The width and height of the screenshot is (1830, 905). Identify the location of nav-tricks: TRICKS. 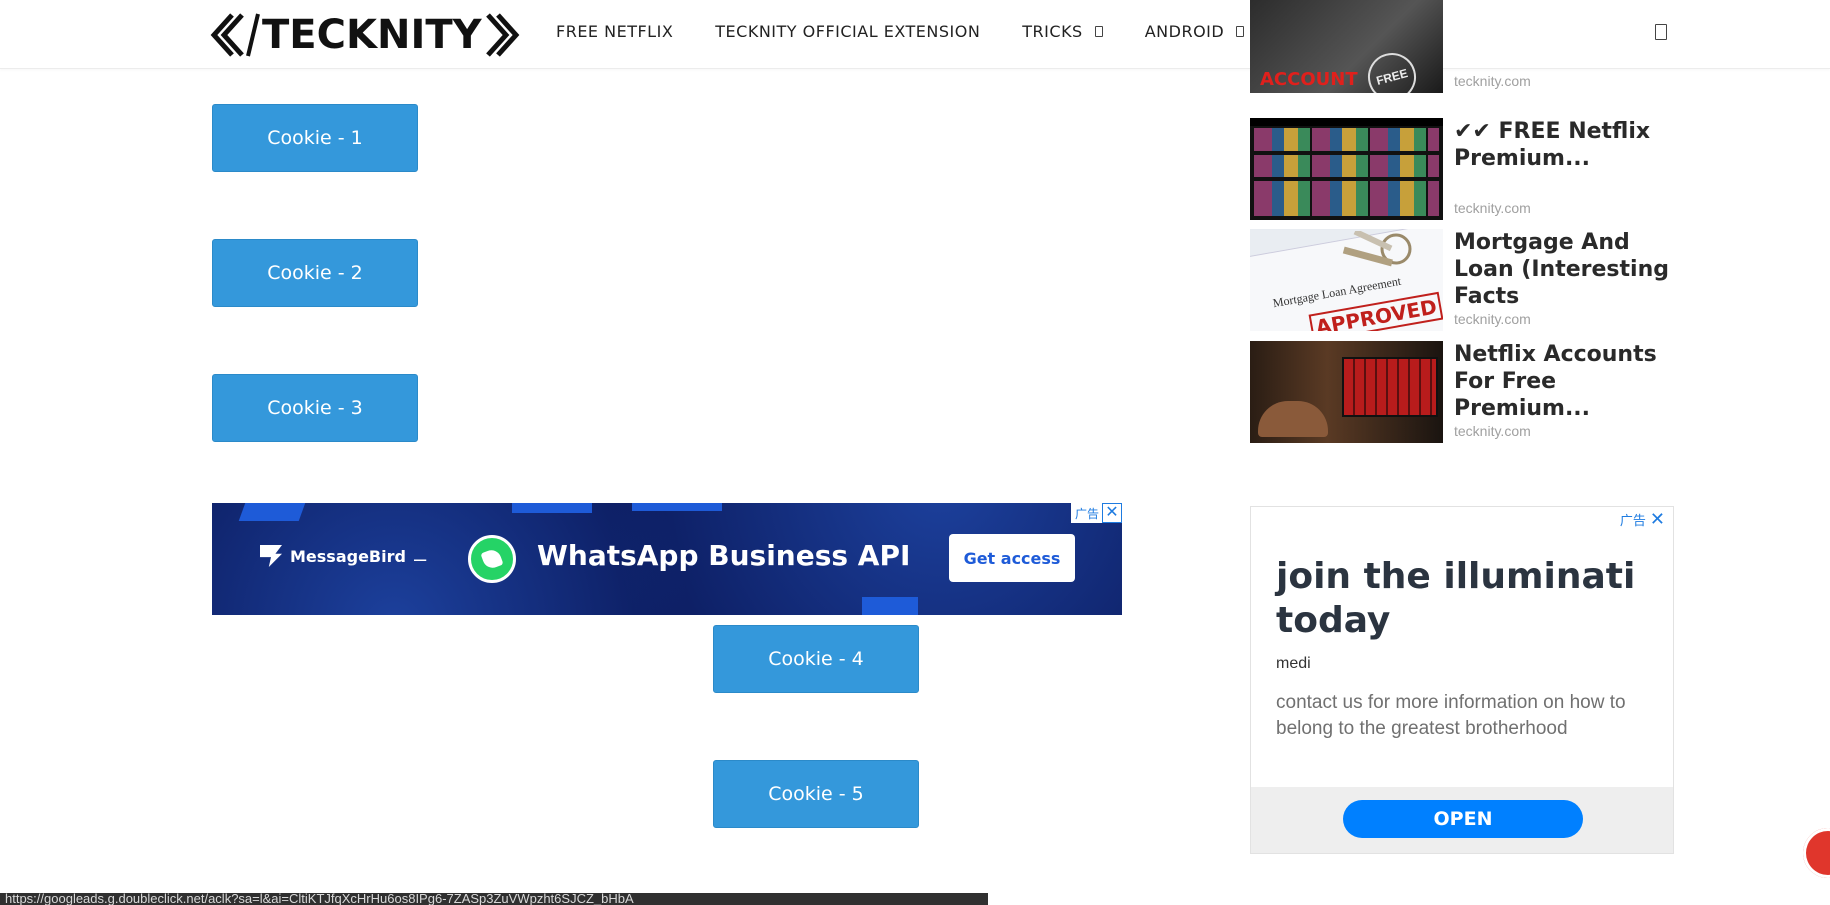
(1062, 31).